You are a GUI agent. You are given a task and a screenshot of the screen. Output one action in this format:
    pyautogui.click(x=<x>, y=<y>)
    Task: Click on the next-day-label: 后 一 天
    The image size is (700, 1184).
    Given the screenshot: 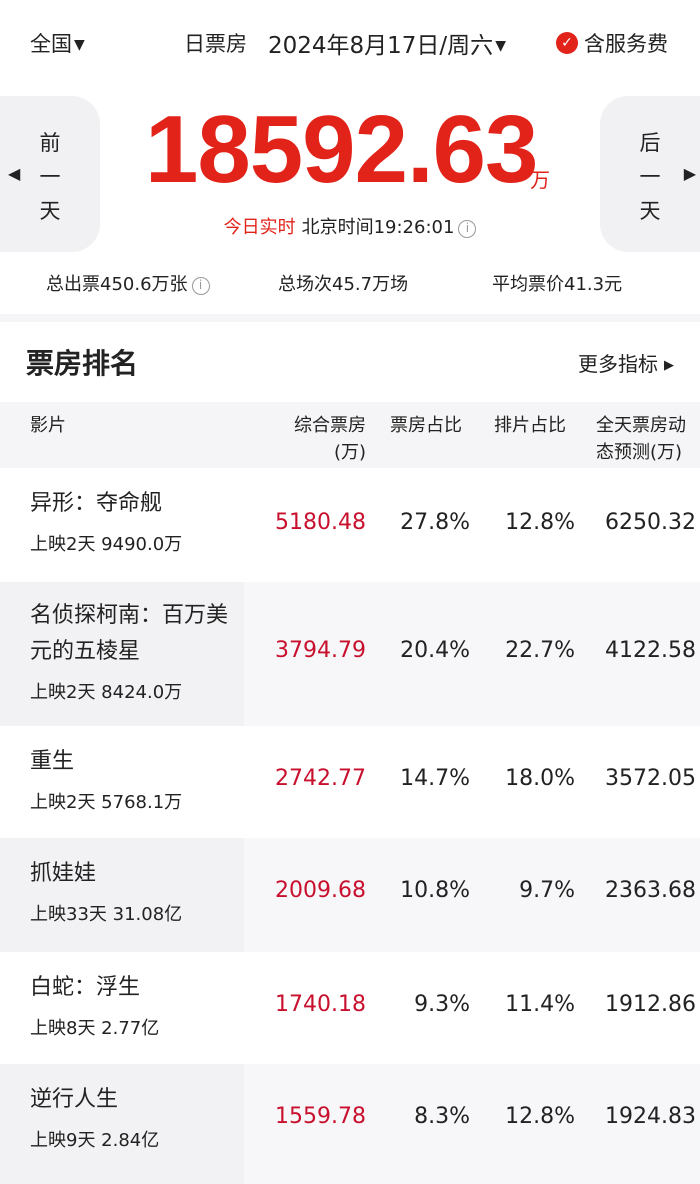 What is the action you would take?
    pyautogui.click(x=650, y=177)
    